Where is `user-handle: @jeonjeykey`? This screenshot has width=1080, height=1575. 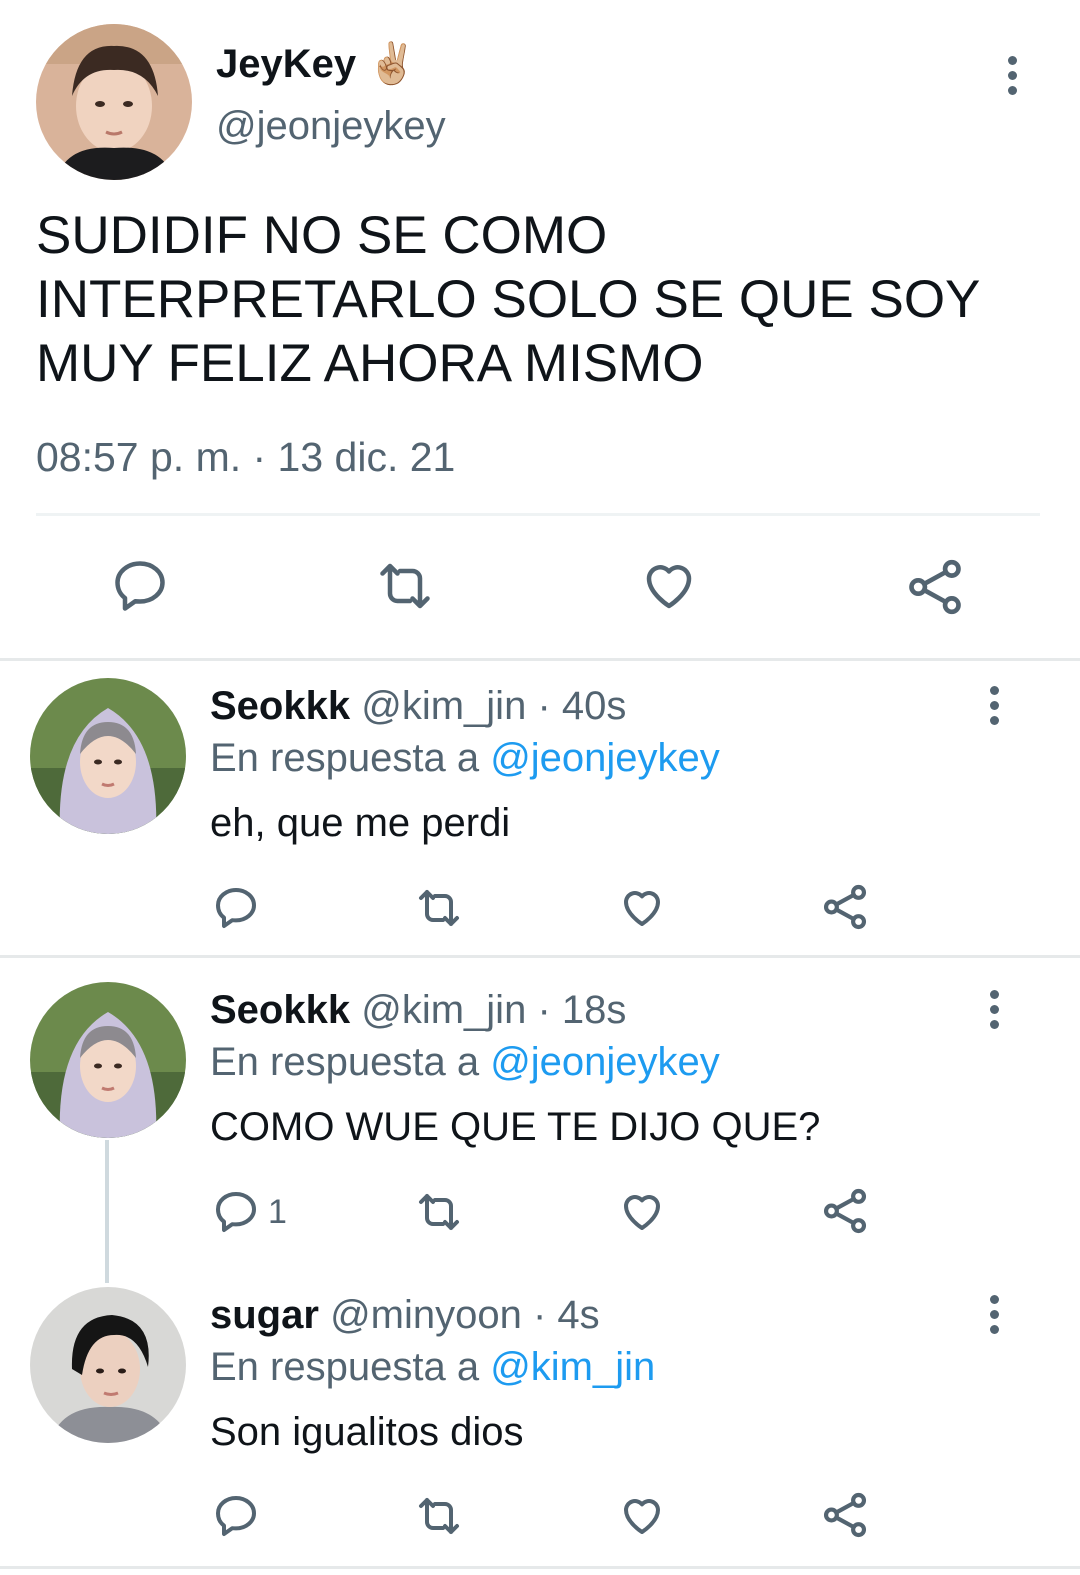
user-handle: @jeonjeykey is located at coordinates (331, 126).